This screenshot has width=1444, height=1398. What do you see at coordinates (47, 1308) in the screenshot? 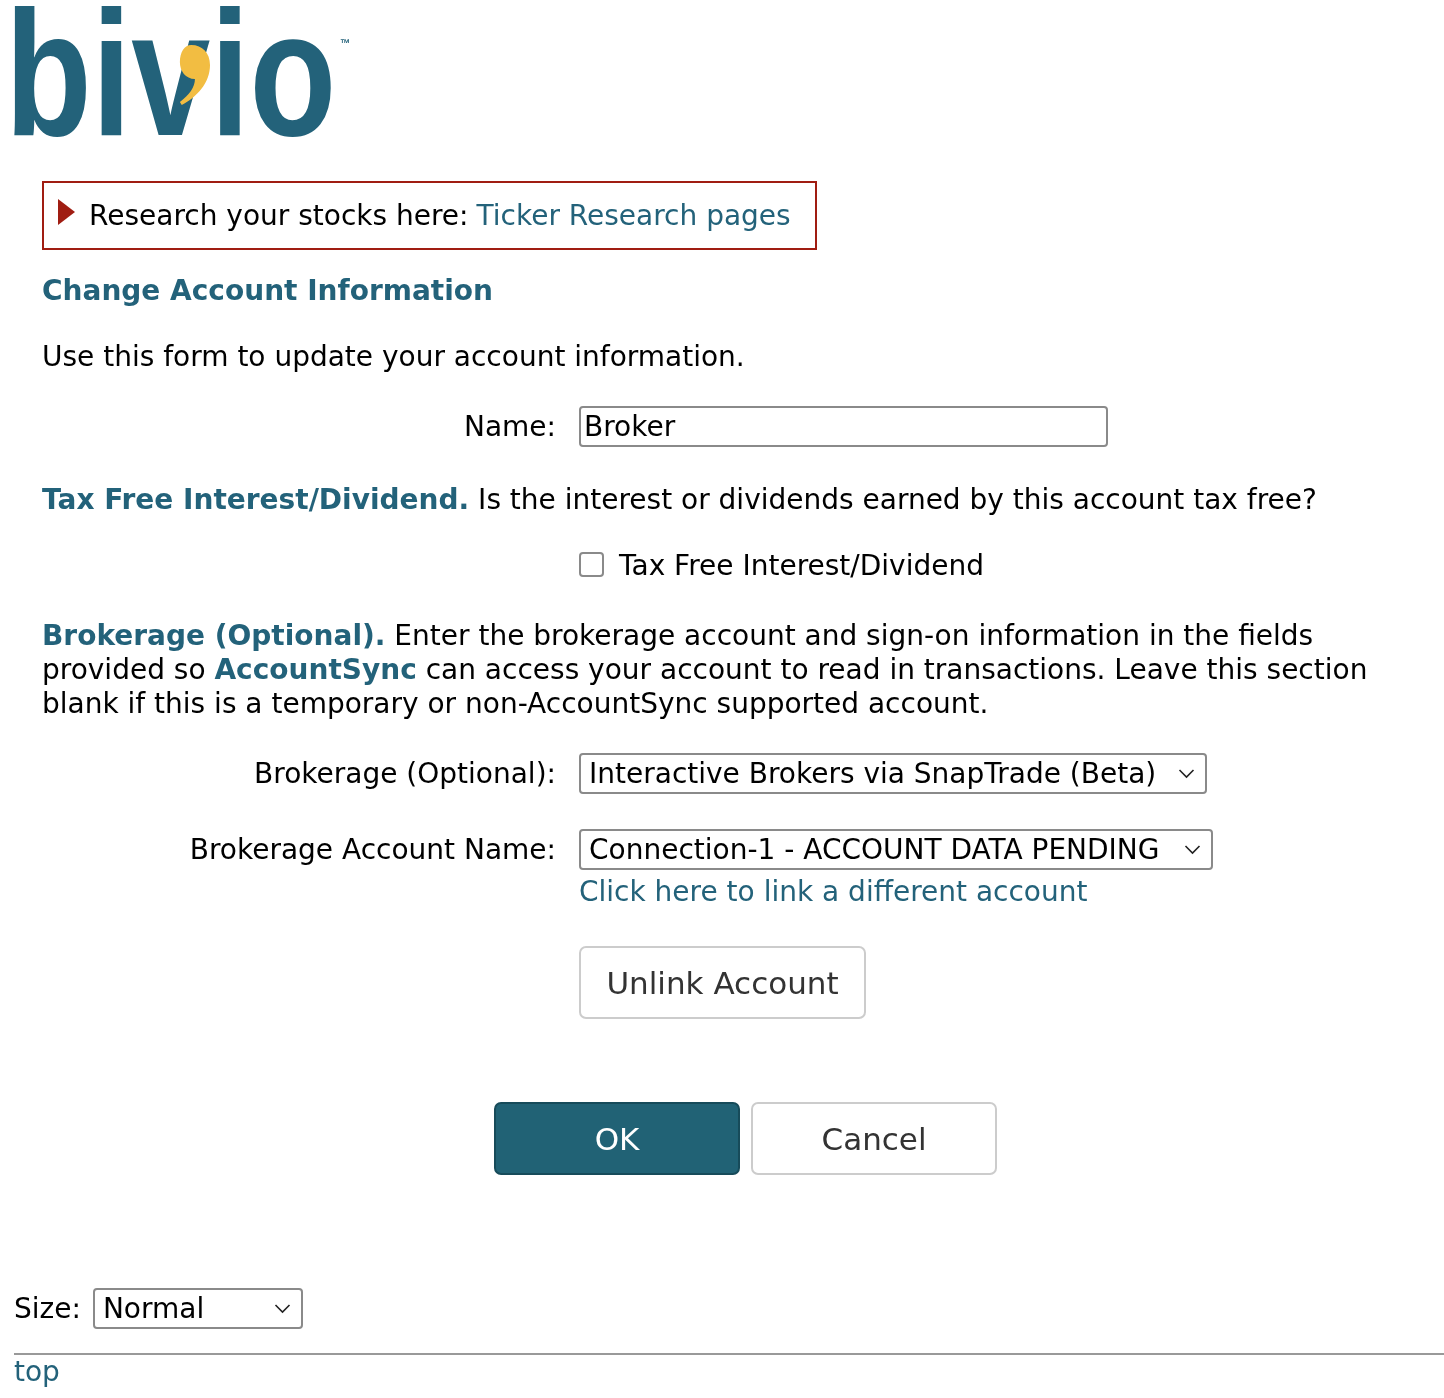
I see `size-label: Size:` at bounding box center [47, 1308].